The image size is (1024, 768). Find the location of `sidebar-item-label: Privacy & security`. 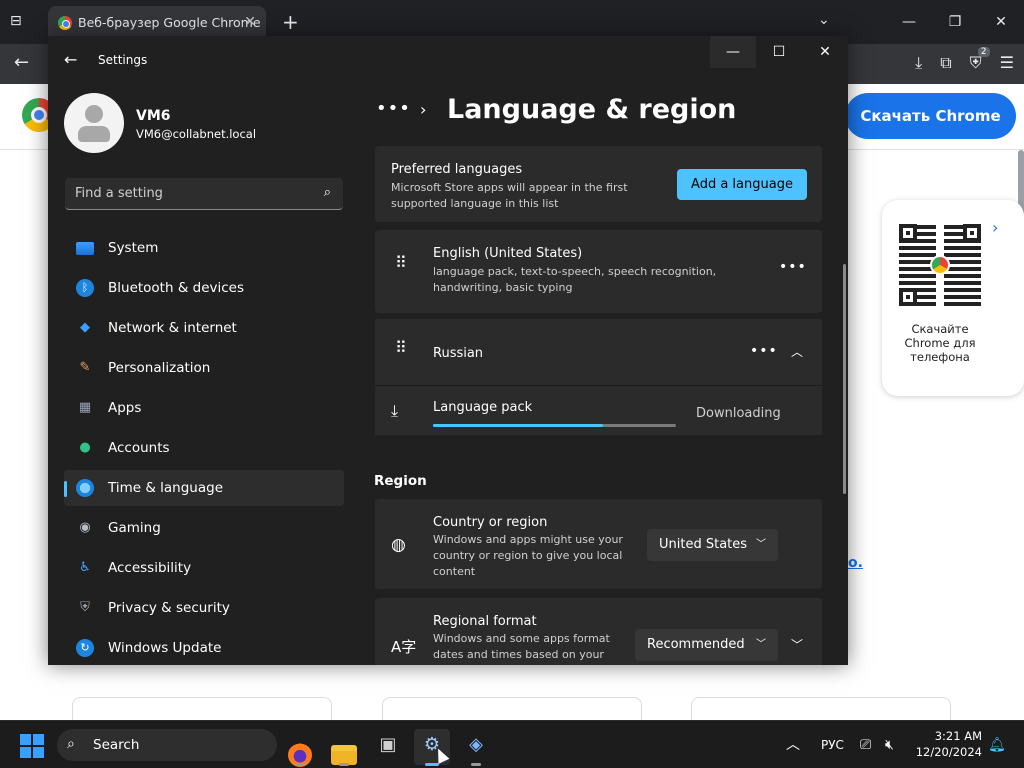

sidebar-item-label: Privacy & security is located at coordinates (169, 608).